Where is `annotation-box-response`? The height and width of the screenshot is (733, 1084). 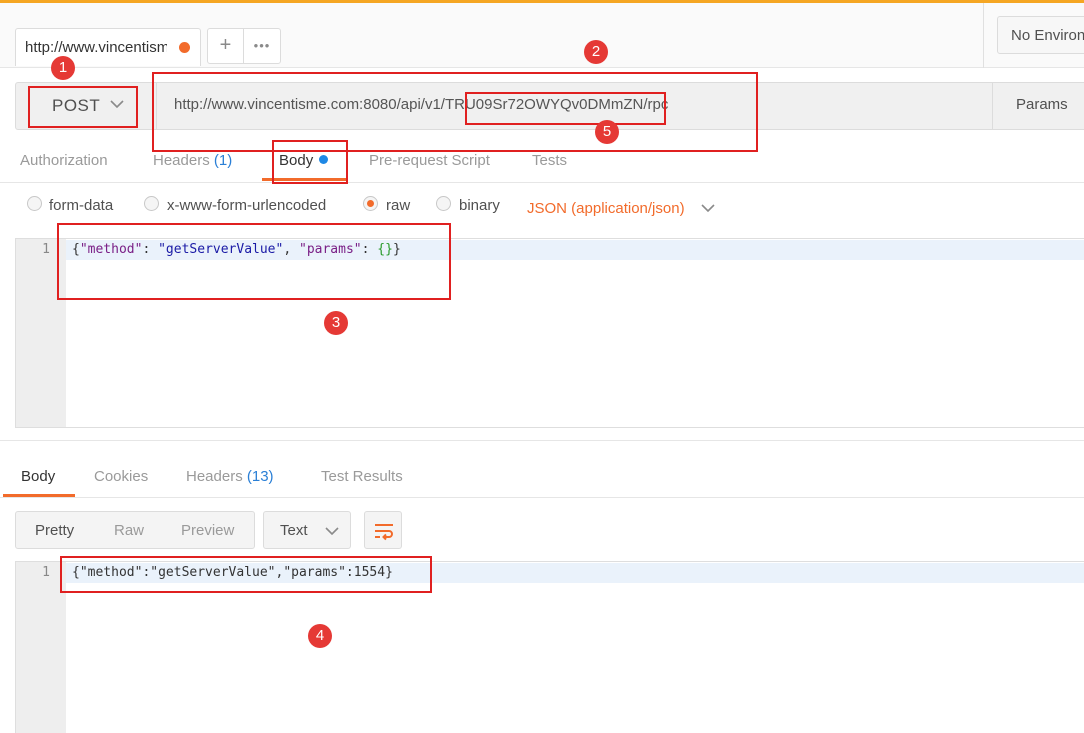 annotation-box-response is located at coordinates (246, 574).